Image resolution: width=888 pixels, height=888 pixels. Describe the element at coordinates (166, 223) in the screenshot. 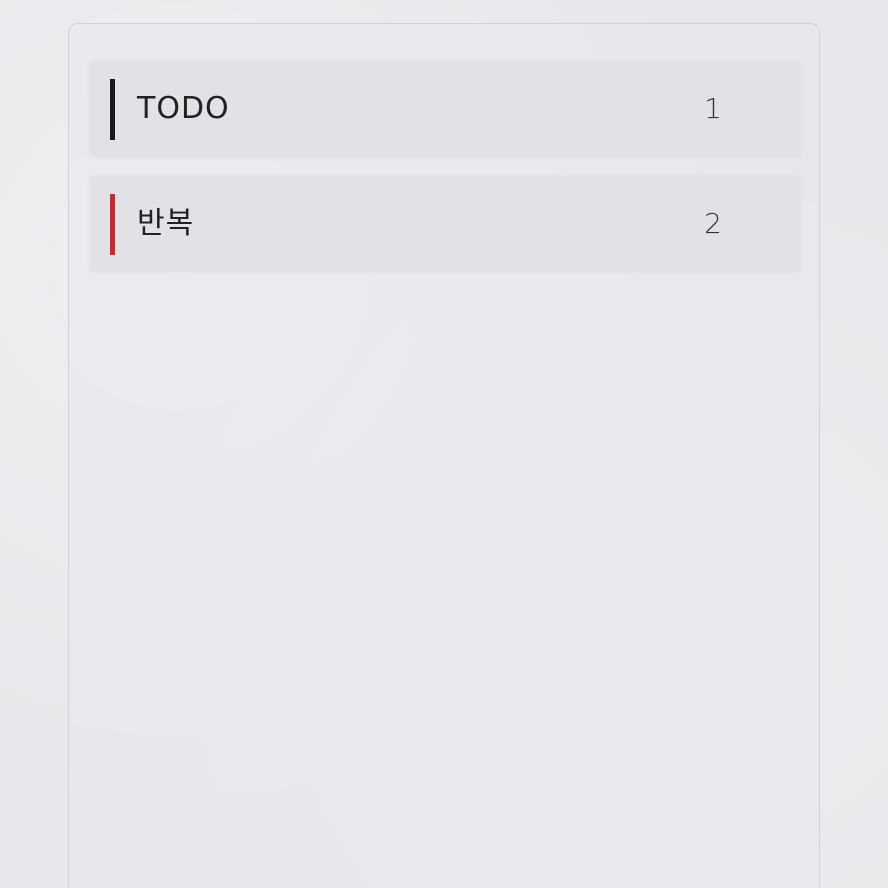

I see `category-label: 반복` at that location.